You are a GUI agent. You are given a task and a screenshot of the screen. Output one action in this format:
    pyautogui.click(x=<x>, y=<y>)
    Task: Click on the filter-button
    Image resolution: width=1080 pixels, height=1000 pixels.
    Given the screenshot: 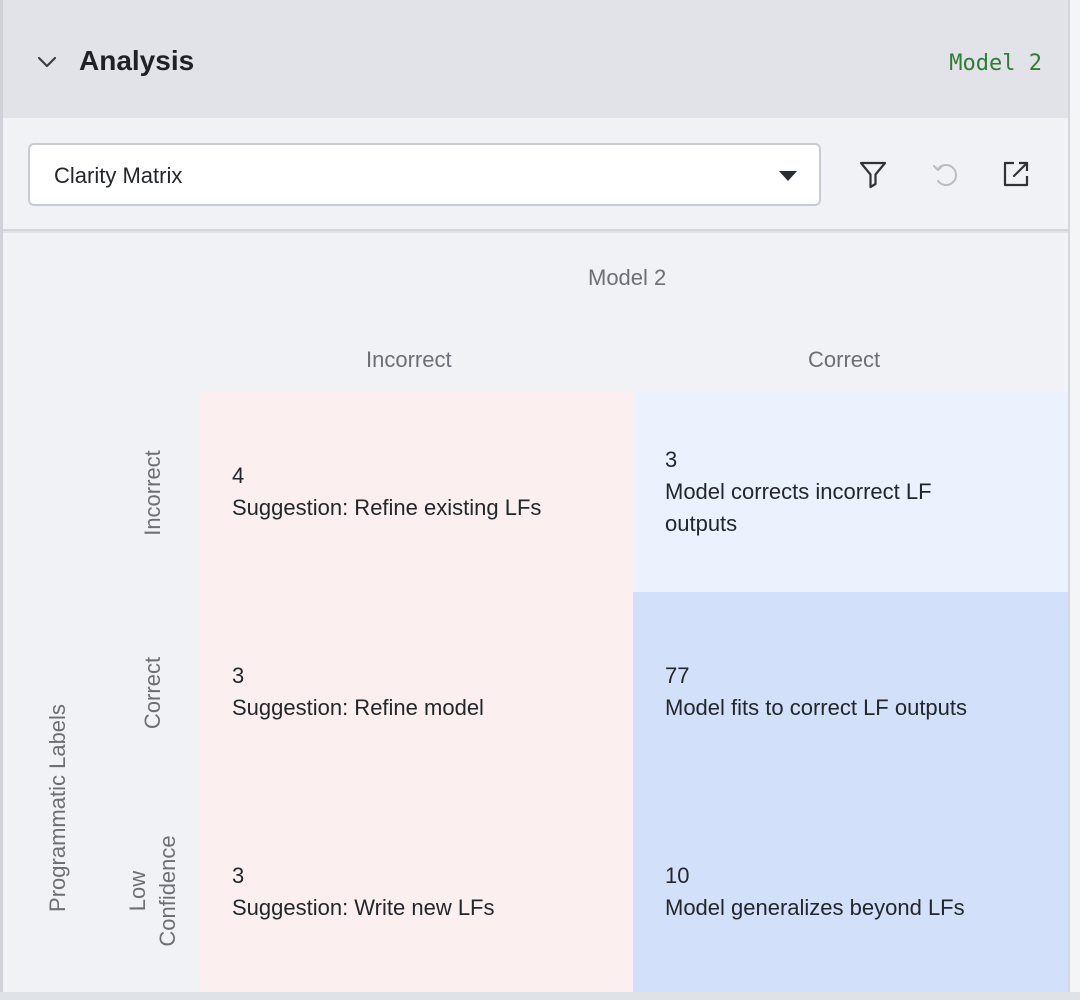 What is the action you would take?
    pyautogui.click(x=873, y=174)
    